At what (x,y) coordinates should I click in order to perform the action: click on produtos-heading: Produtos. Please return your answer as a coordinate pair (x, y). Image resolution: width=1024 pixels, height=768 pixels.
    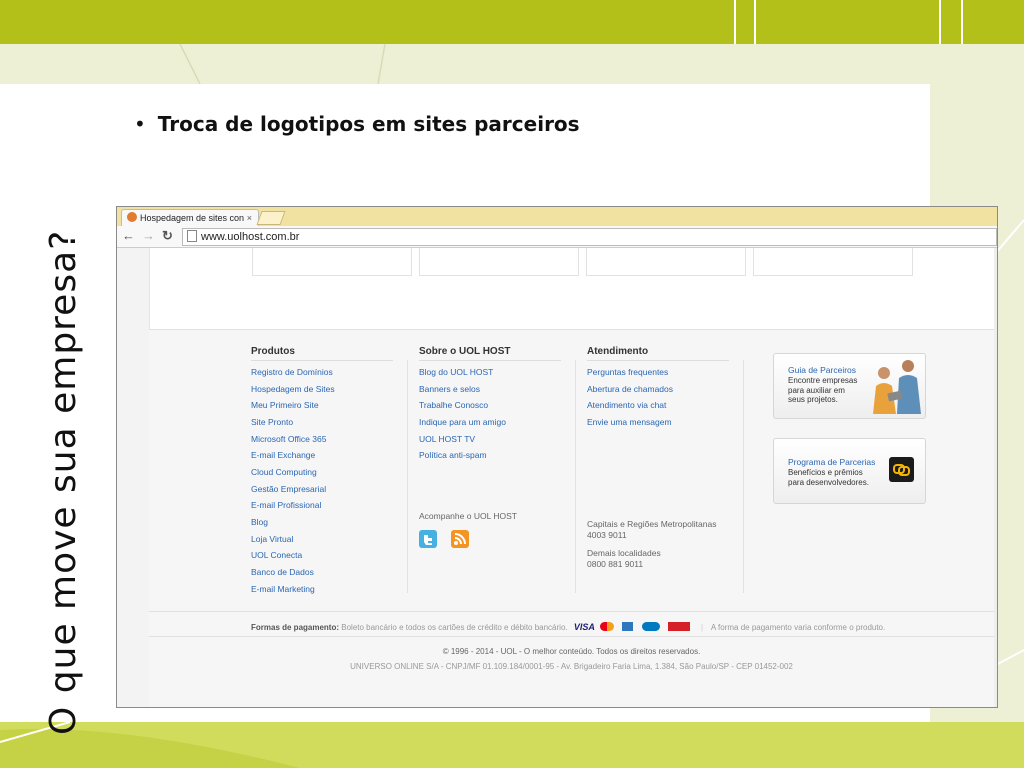
    Looking at the image, I should click on (322, 353).